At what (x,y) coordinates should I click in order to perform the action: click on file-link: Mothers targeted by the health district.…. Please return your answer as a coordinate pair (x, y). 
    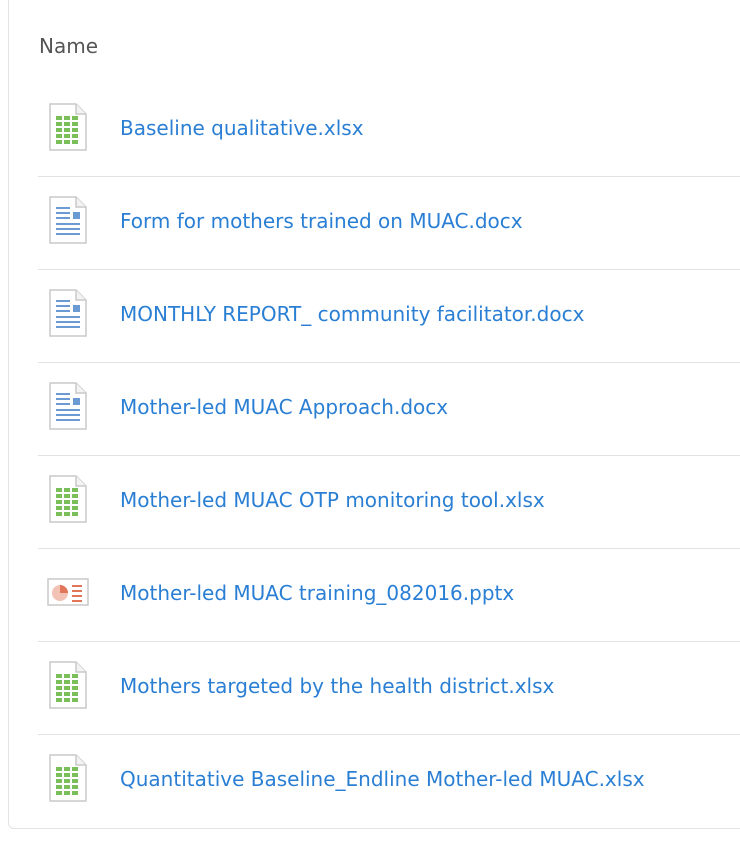
    Looking at the image, I should click on (337, 686).